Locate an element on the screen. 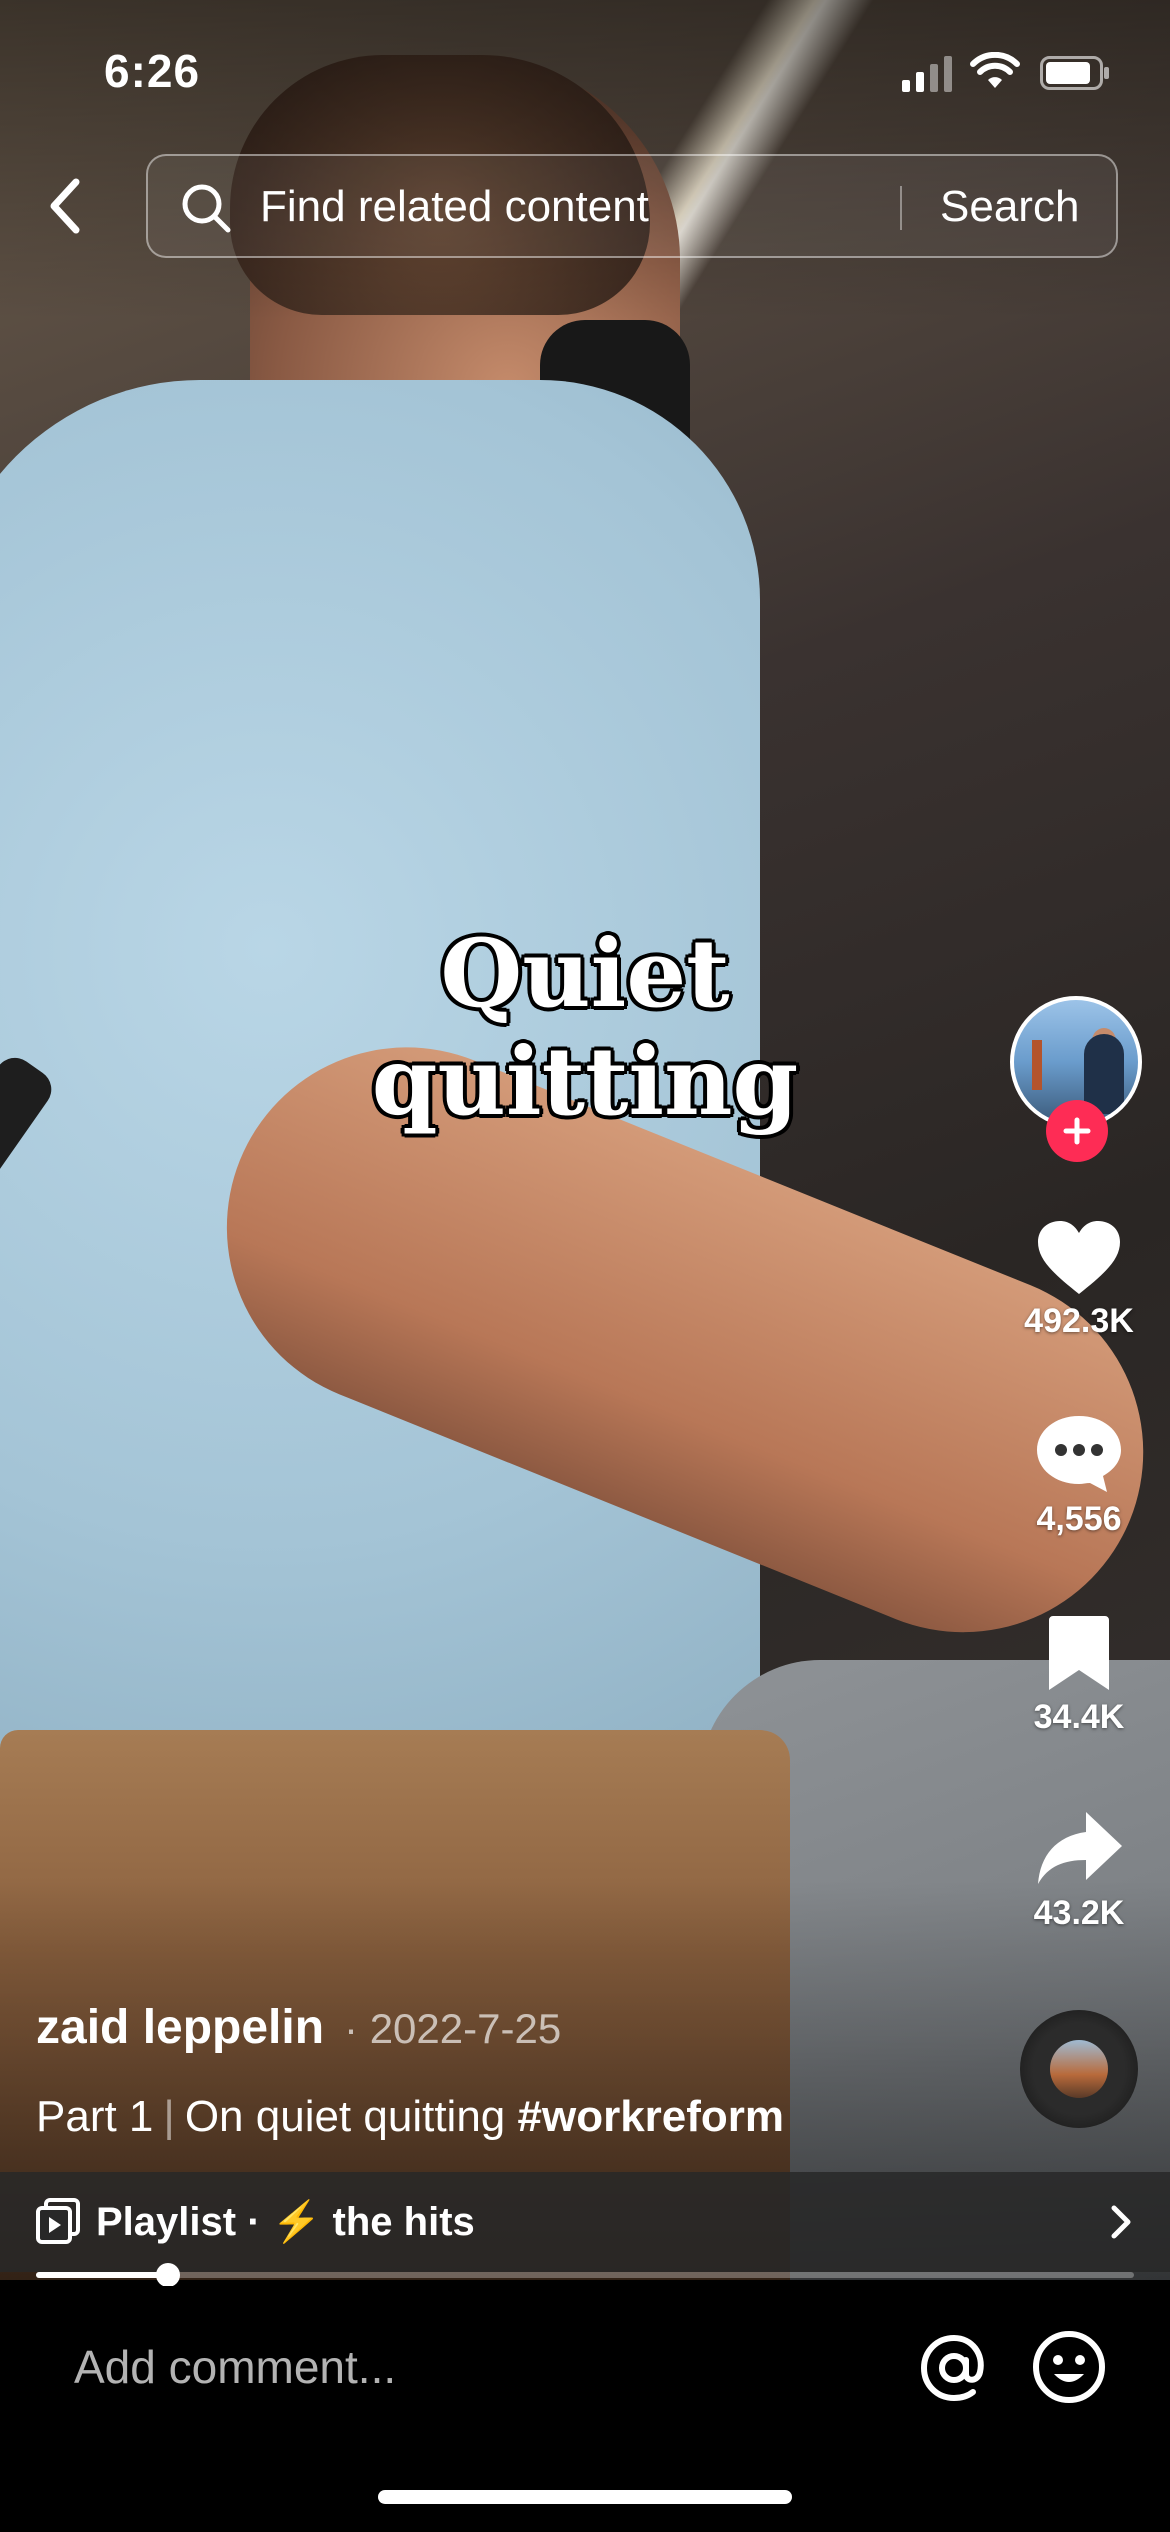  status-time: 6:26 is located at coordinates (152, 71).